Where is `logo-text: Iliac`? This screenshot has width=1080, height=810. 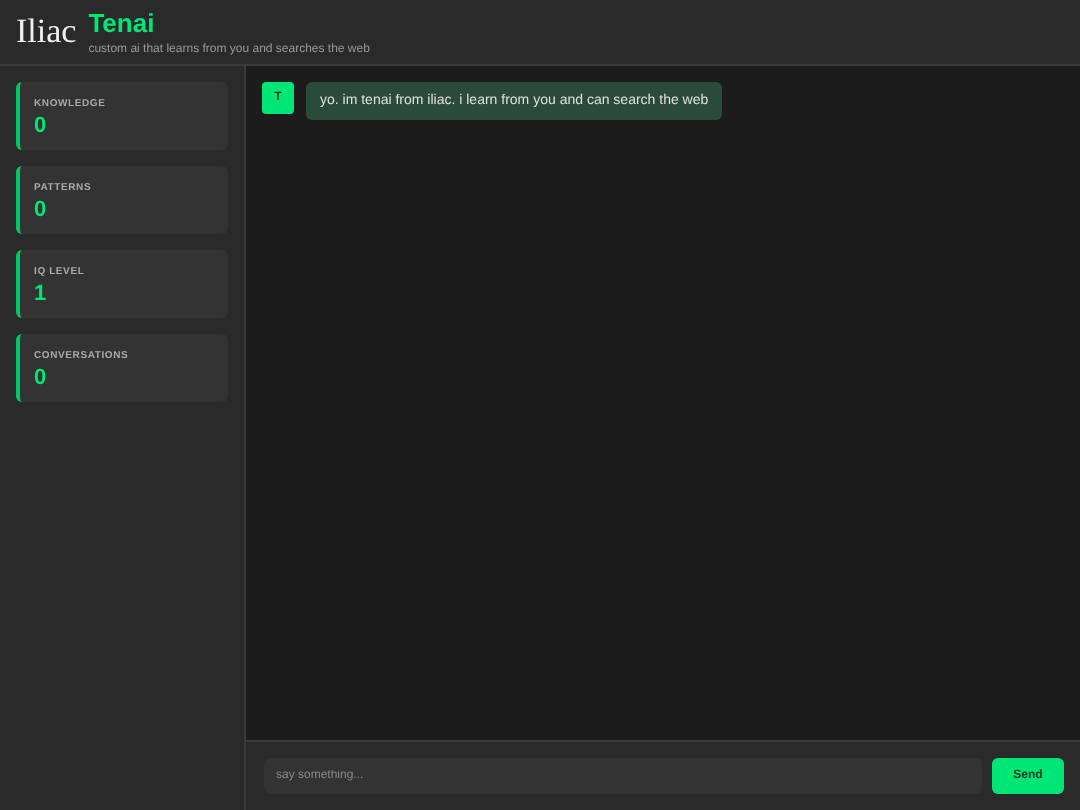
logo-text: Iliac is located at coordinates (46, 32).